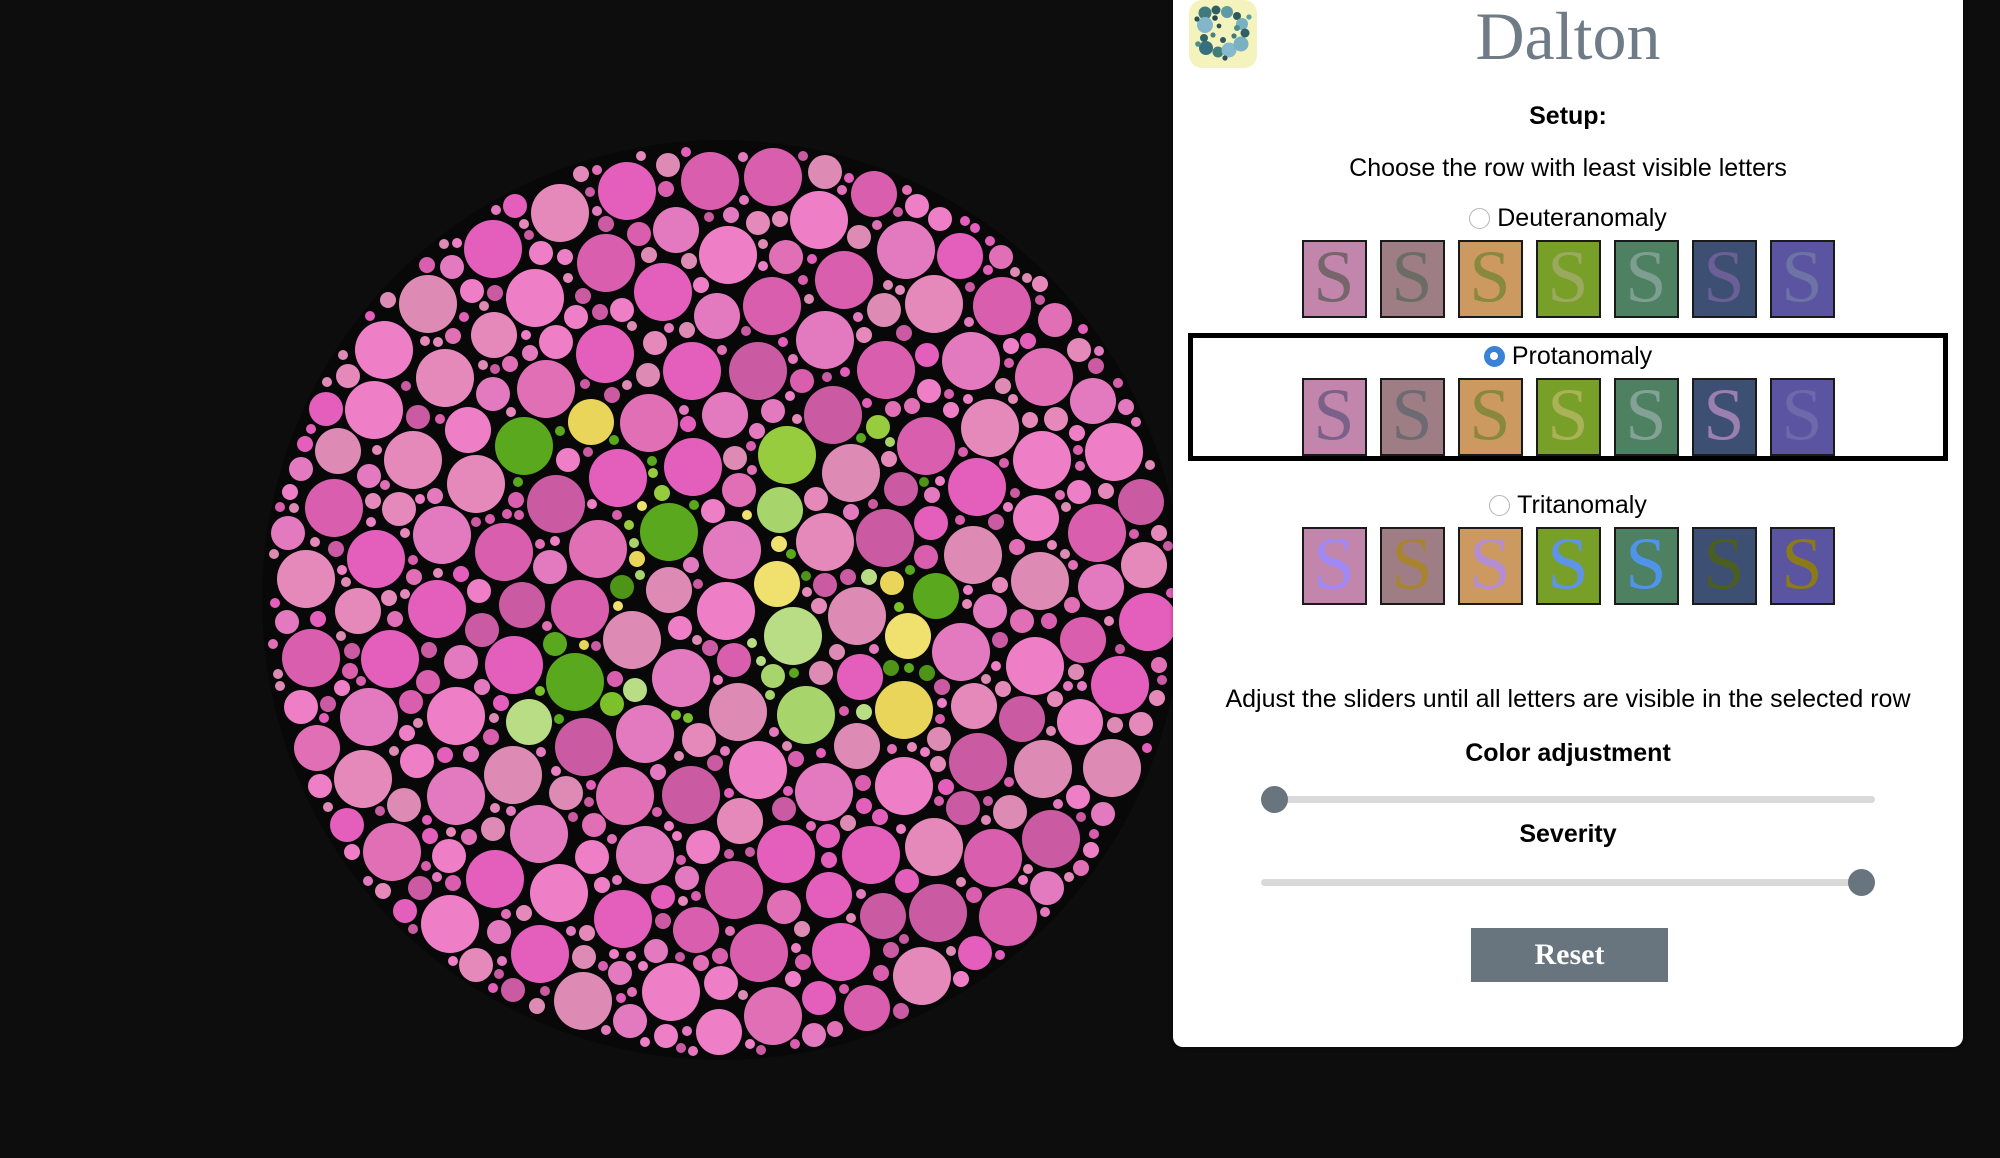 Image resolution: width=2000 pixels, height=1158 pixels. I want to click on option-header-deuteranomaly: Deuteranomaly, so click(1568, 218).